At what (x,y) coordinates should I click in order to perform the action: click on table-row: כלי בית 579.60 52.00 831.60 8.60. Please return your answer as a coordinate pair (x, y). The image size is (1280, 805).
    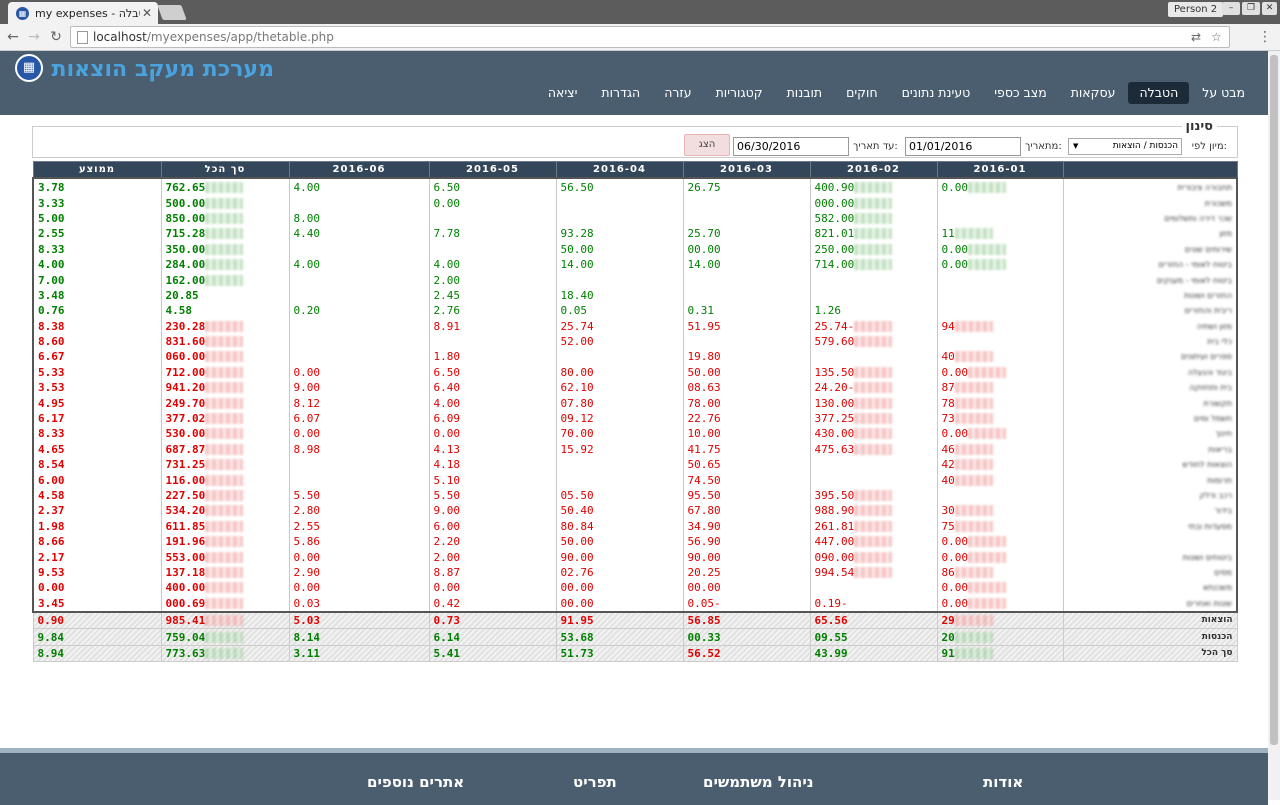
    Looking at the image, I should click on (634, 341).